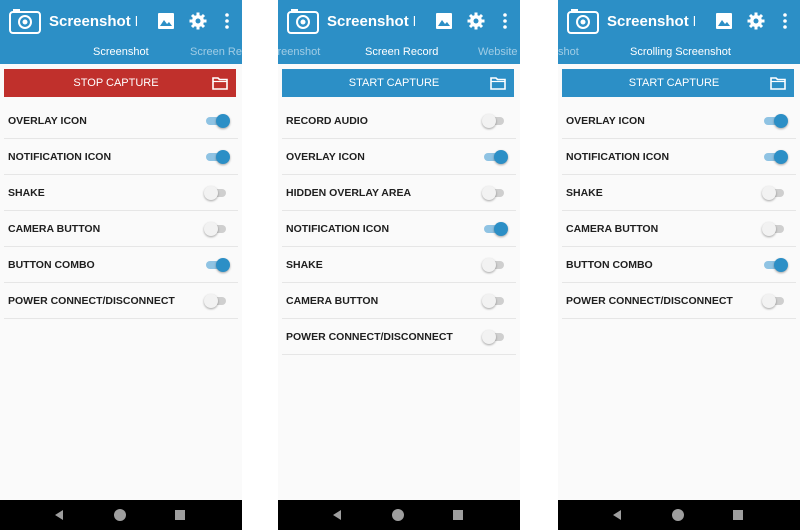  What do you see at coordinates (583, 21) in the screenshot?
I see `camera-icon` at bounding box center [583, 21].